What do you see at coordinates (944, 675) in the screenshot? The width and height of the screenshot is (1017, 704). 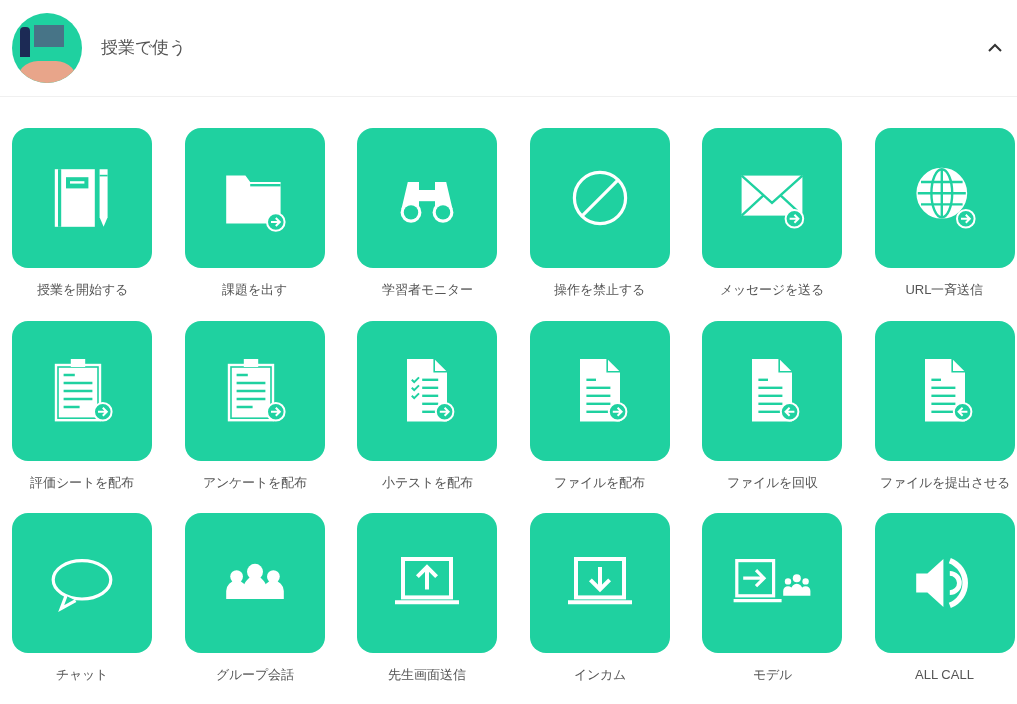 I see `tile-label: ALL CALL` at bounding box center [944, 675].